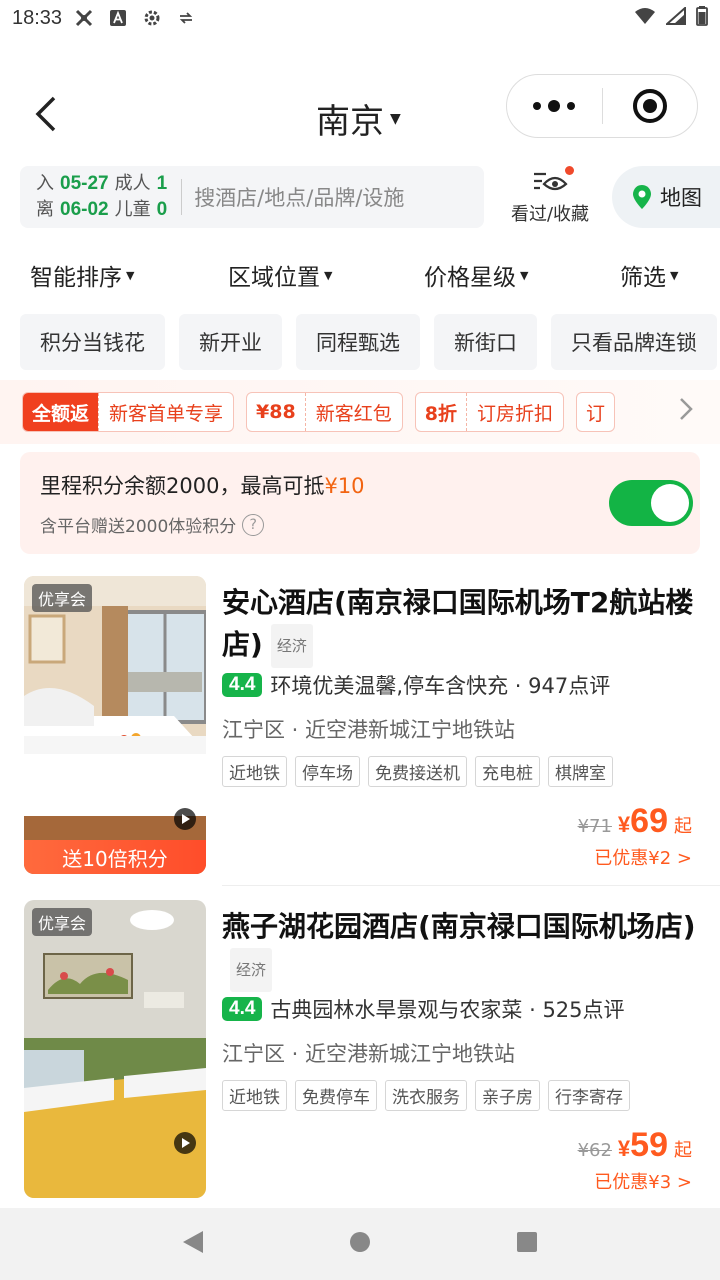  Describe the element at coordinates (84, 18) in the screenshot. I see `debug-icon` at that location.